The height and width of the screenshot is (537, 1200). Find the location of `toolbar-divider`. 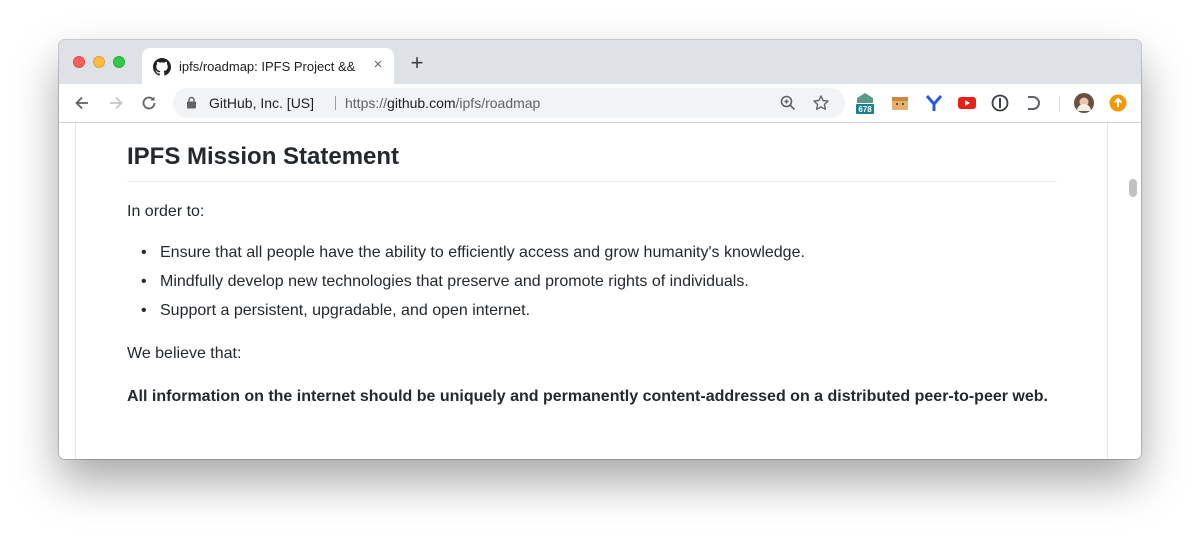

toolbar-divider is located at coordinates (1059, 104).